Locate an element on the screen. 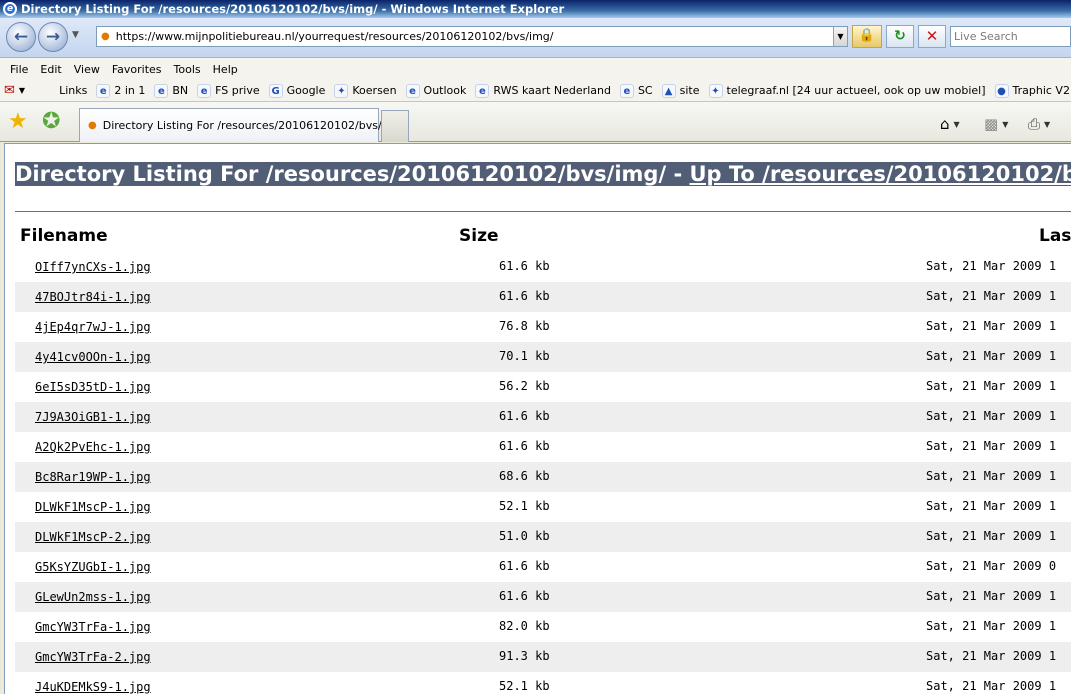 Image resolution: width=1071 pixels, height=694 pixels. stop-button: ✕ is located at coordinates (932, 36).